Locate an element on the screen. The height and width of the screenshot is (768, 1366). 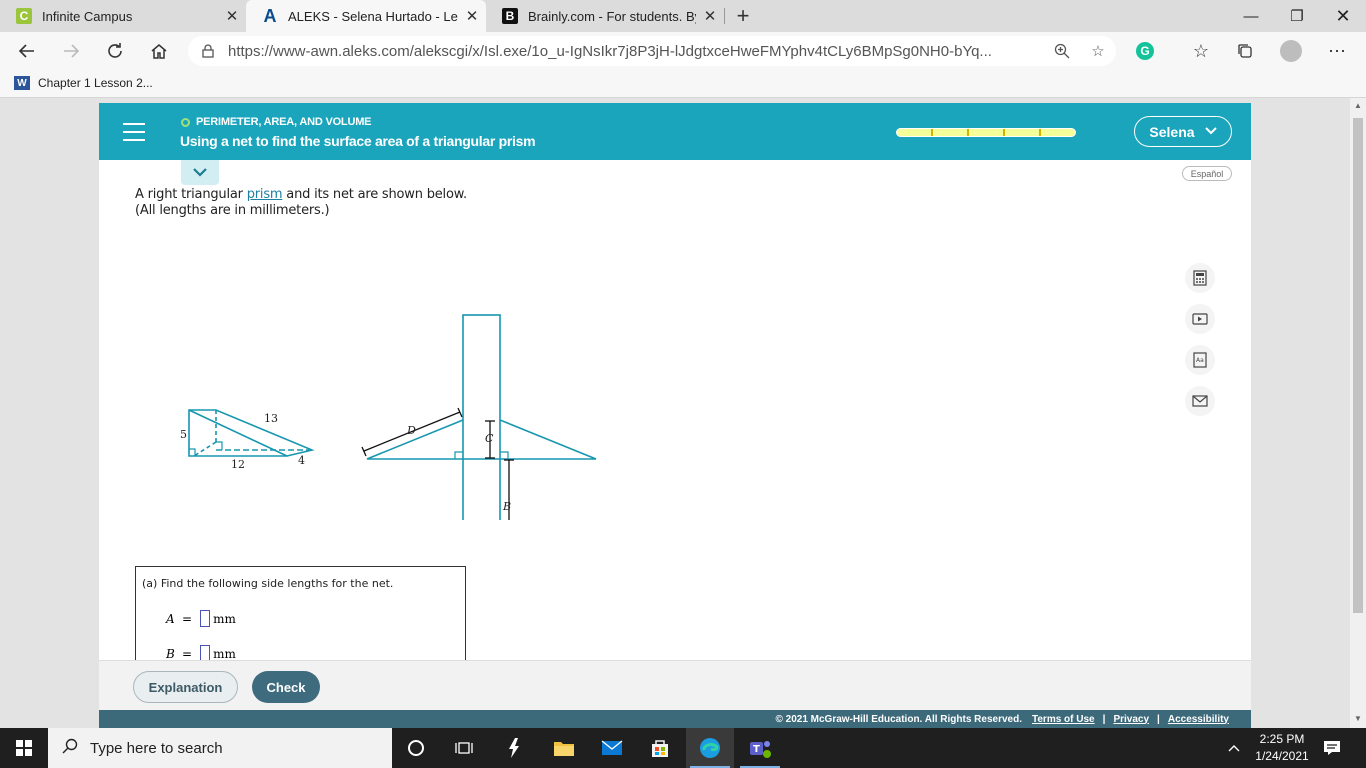
task-view-icon is located at coordinates (464, 748).